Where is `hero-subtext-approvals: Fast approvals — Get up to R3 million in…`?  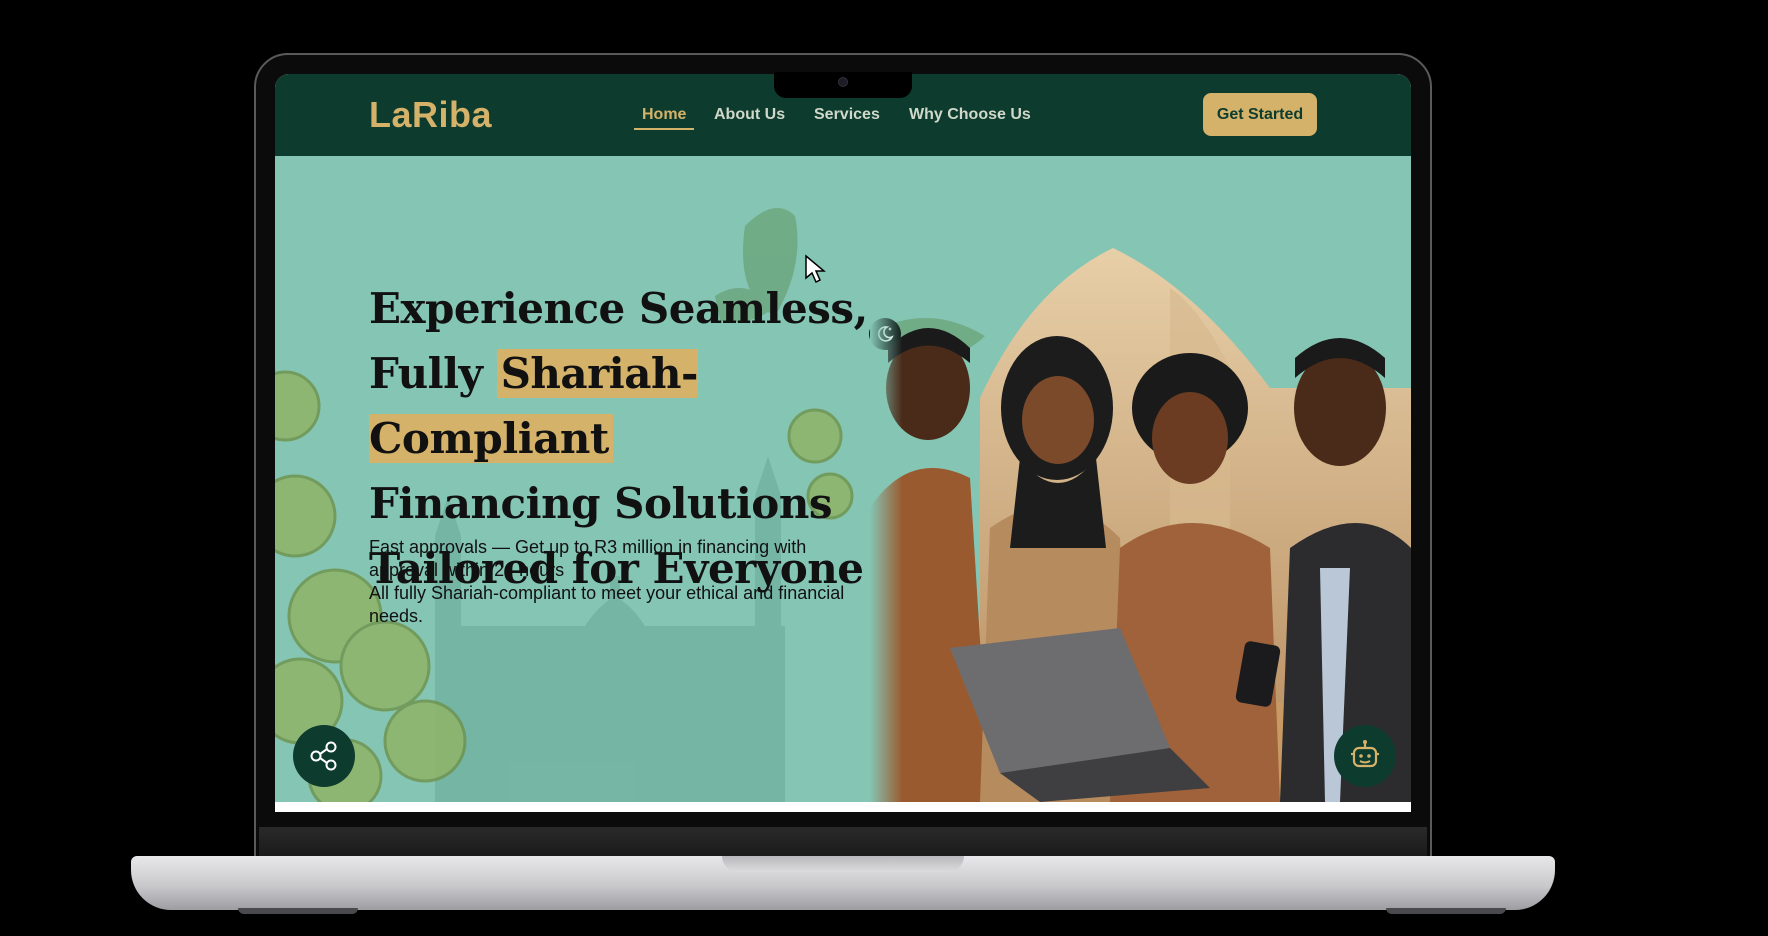 hero-subtext-approvals: Fast approvals — Get up to R3 million in… is located at coordinates (588, 558).